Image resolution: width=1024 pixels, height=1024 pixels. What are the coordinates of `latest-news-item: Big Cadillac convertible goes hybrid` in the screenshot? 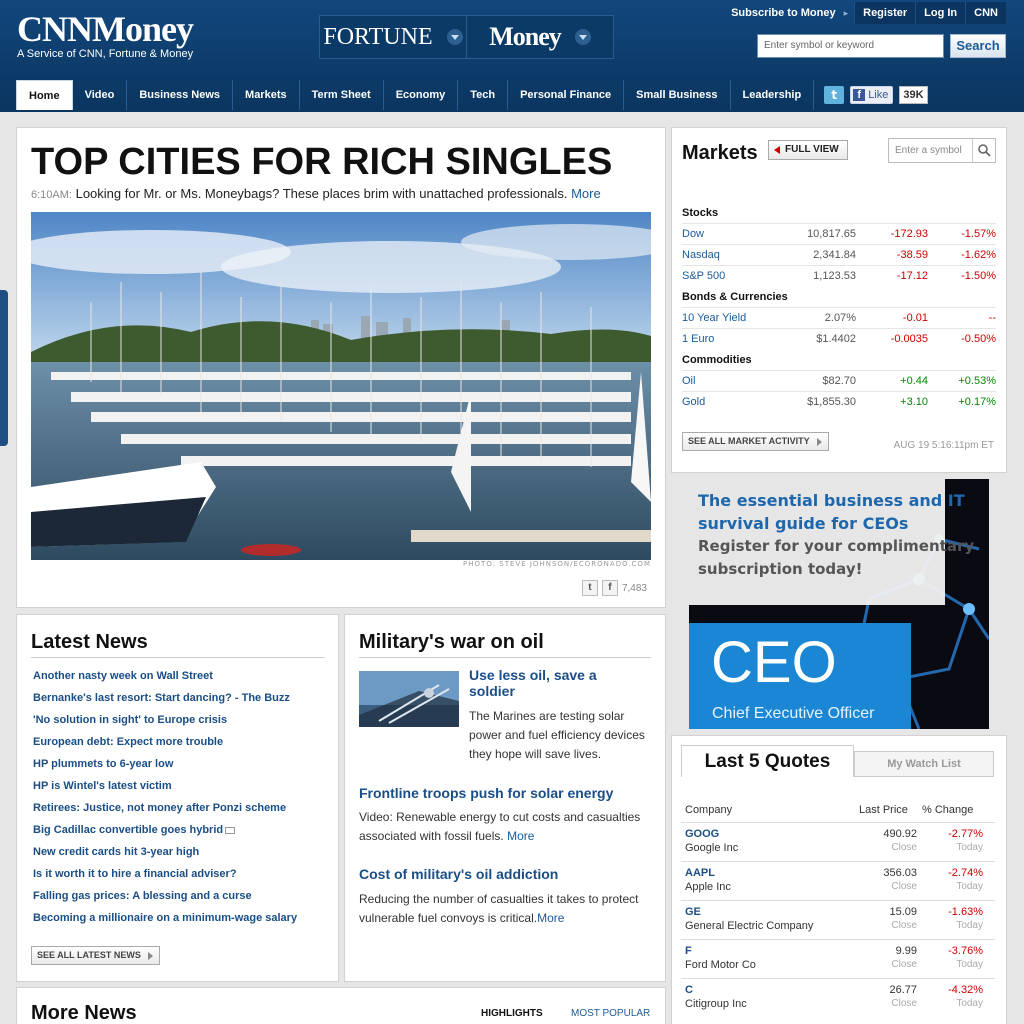 It's located at (165, 832).